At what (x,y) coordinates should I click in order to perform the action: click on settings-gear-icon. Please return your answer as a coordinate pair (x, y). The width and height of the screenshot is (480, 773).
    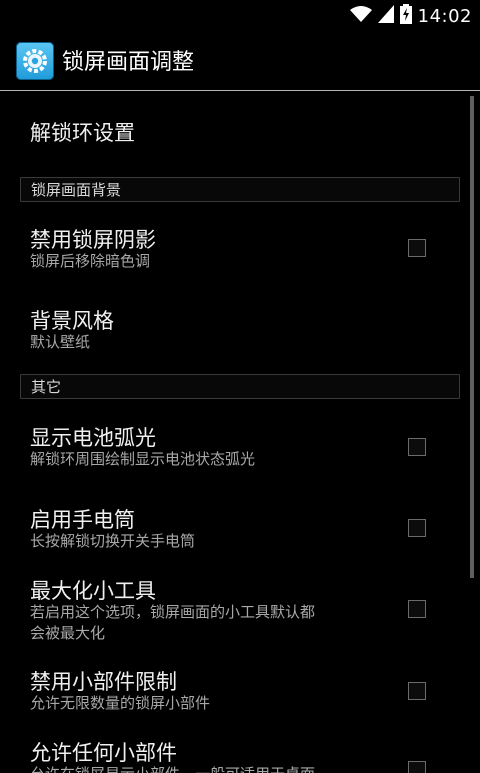
    Looking at the image, I should click on (35, 61).